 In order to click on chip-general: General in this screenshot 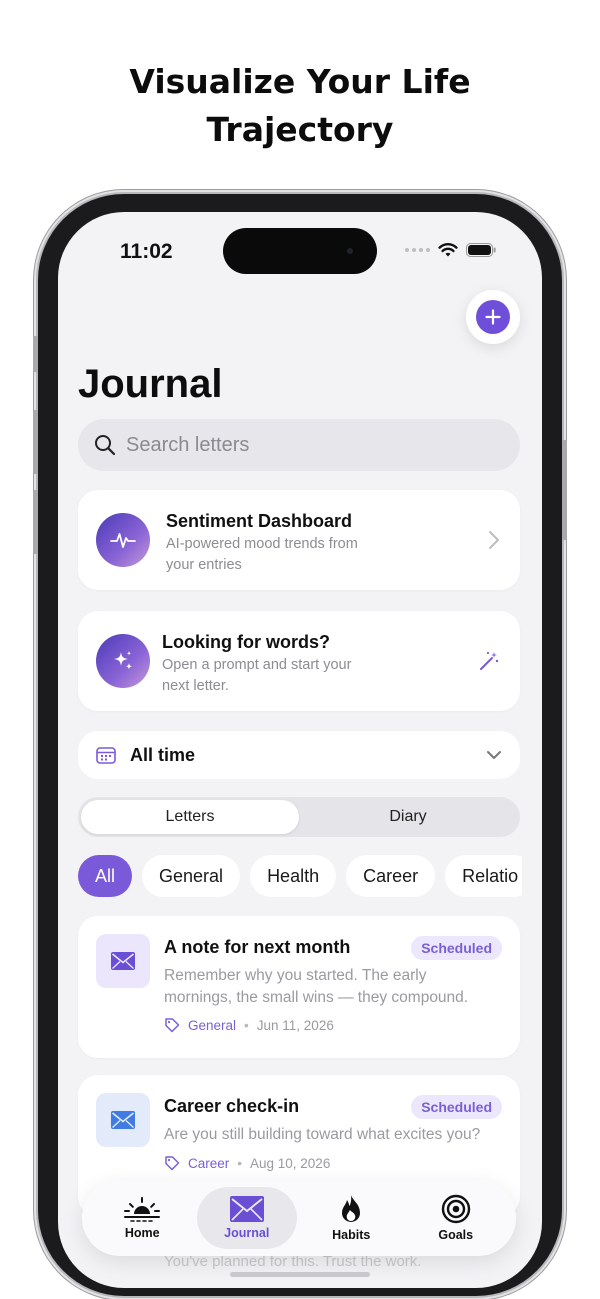, I will do `click(191, 876)`.